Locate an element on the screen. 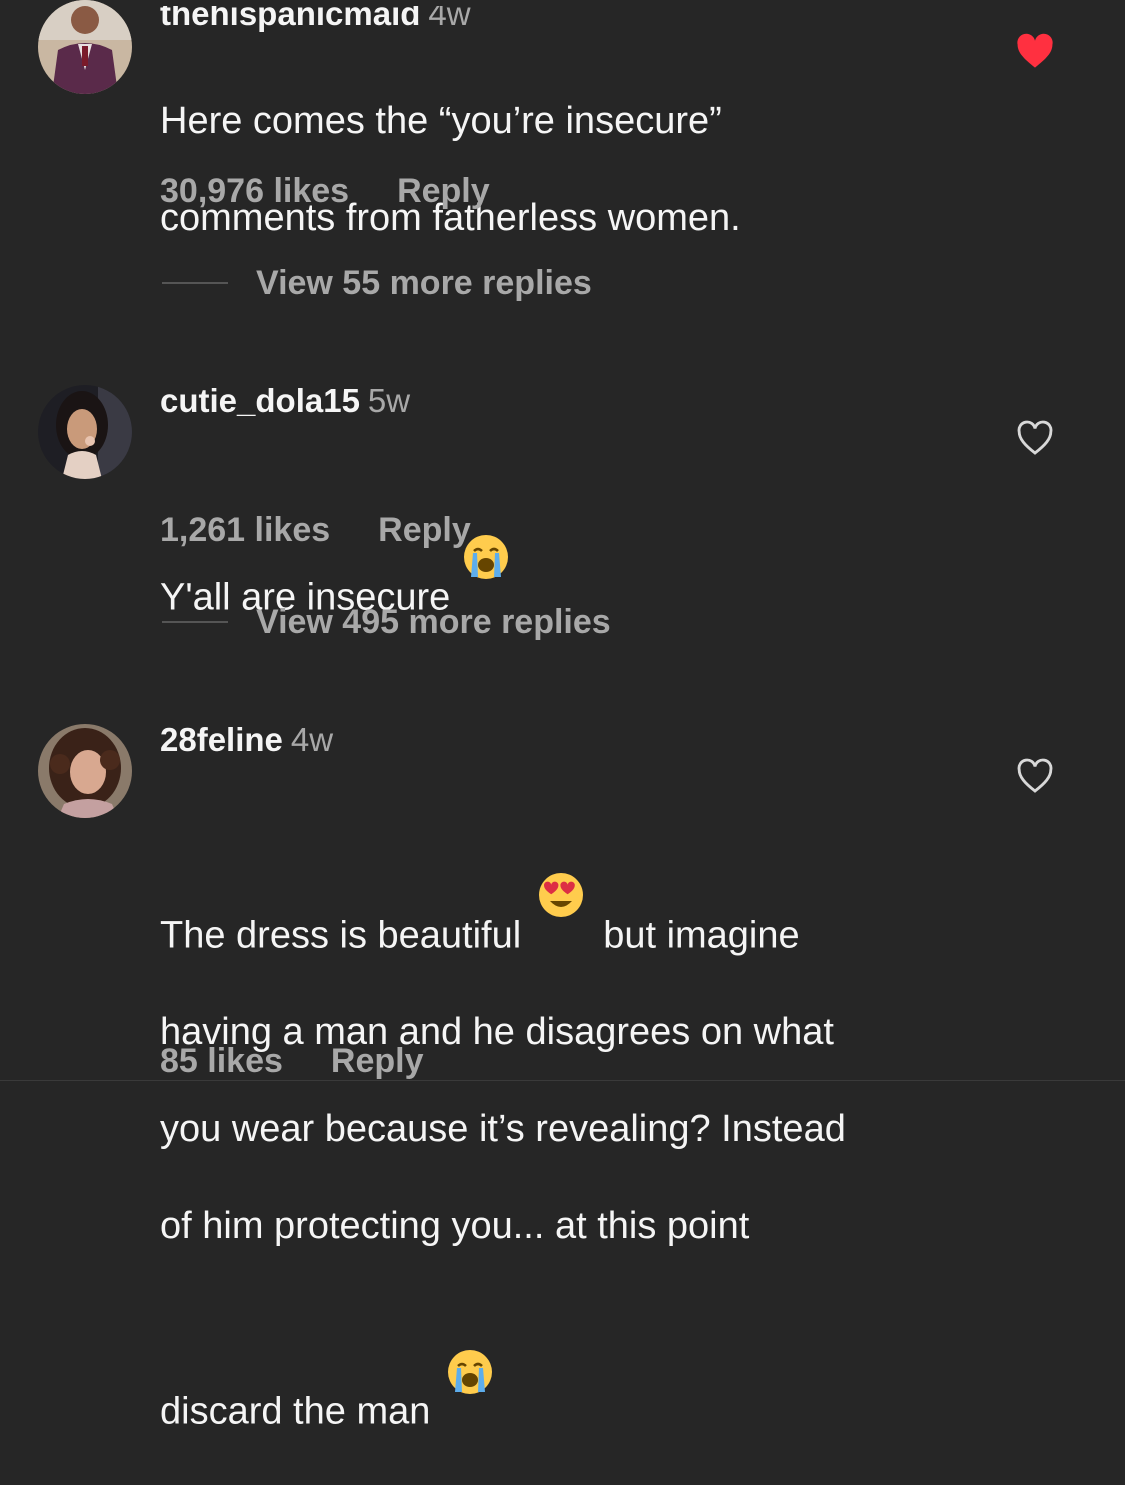 This screenshot has width=1125, height=1485. profile-photo-curly-hair-icon is located at coordinates (85, 771).